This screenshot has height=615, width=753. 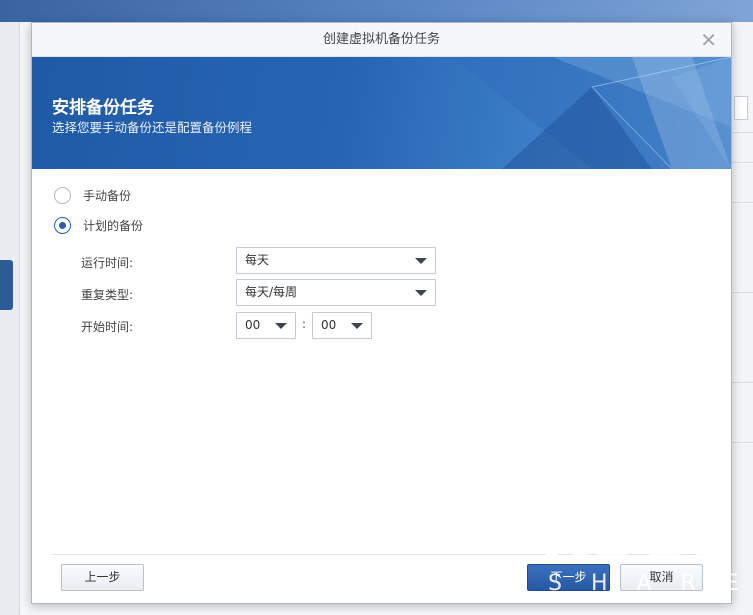 I want to click on run-time-label: 运行时间:, so click(x=107, y=263).